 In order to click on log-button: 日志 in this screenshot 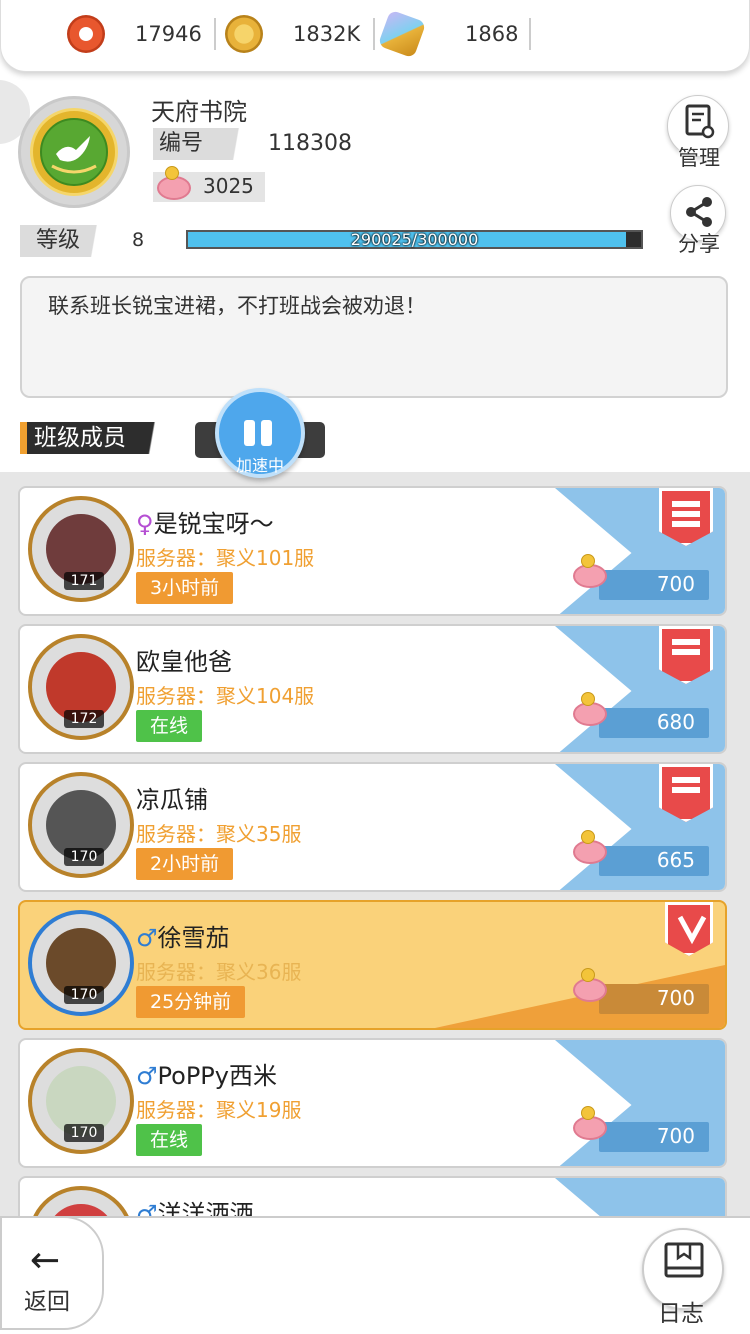, I will do `click(683, 1277)`.